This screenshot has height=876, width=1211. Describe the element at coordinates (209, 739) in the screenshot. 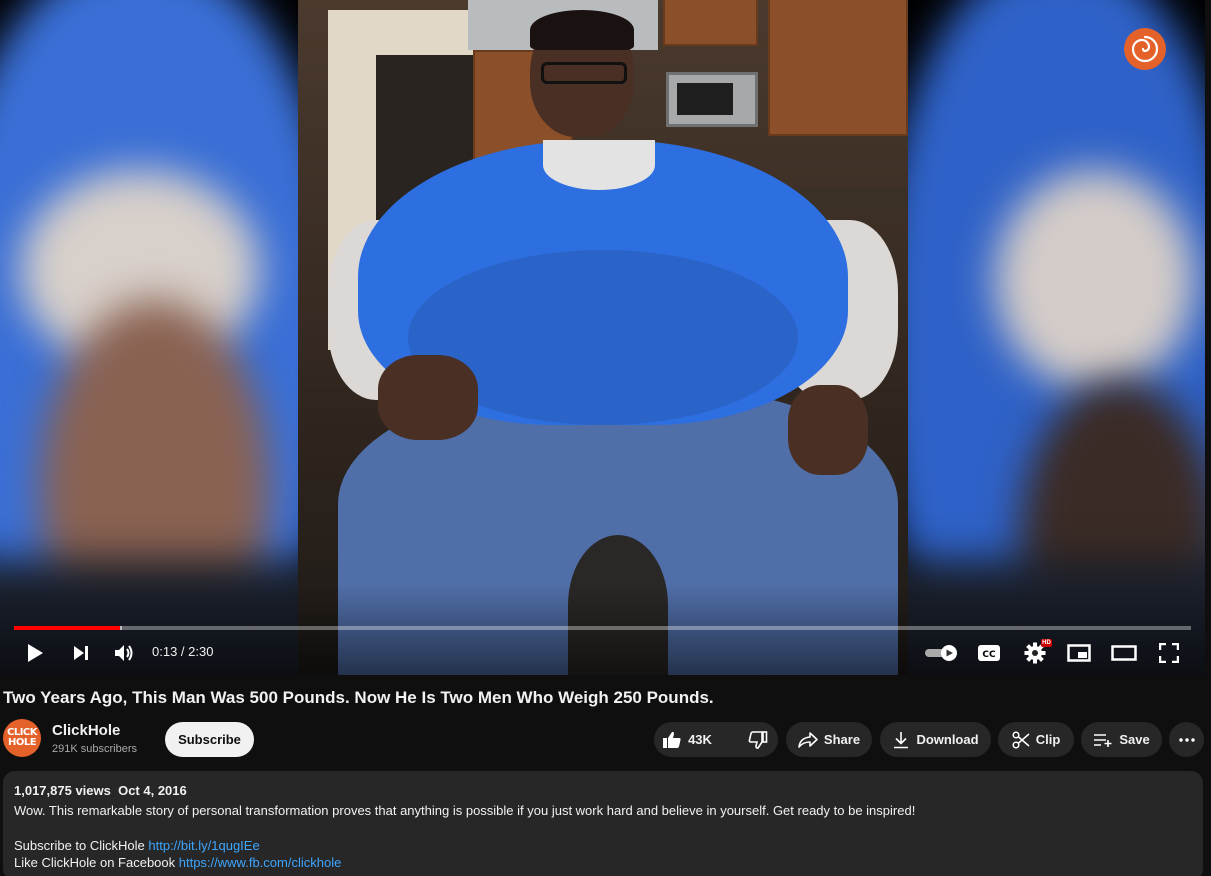

I see `subscribe-button: Subscribe` at that location.